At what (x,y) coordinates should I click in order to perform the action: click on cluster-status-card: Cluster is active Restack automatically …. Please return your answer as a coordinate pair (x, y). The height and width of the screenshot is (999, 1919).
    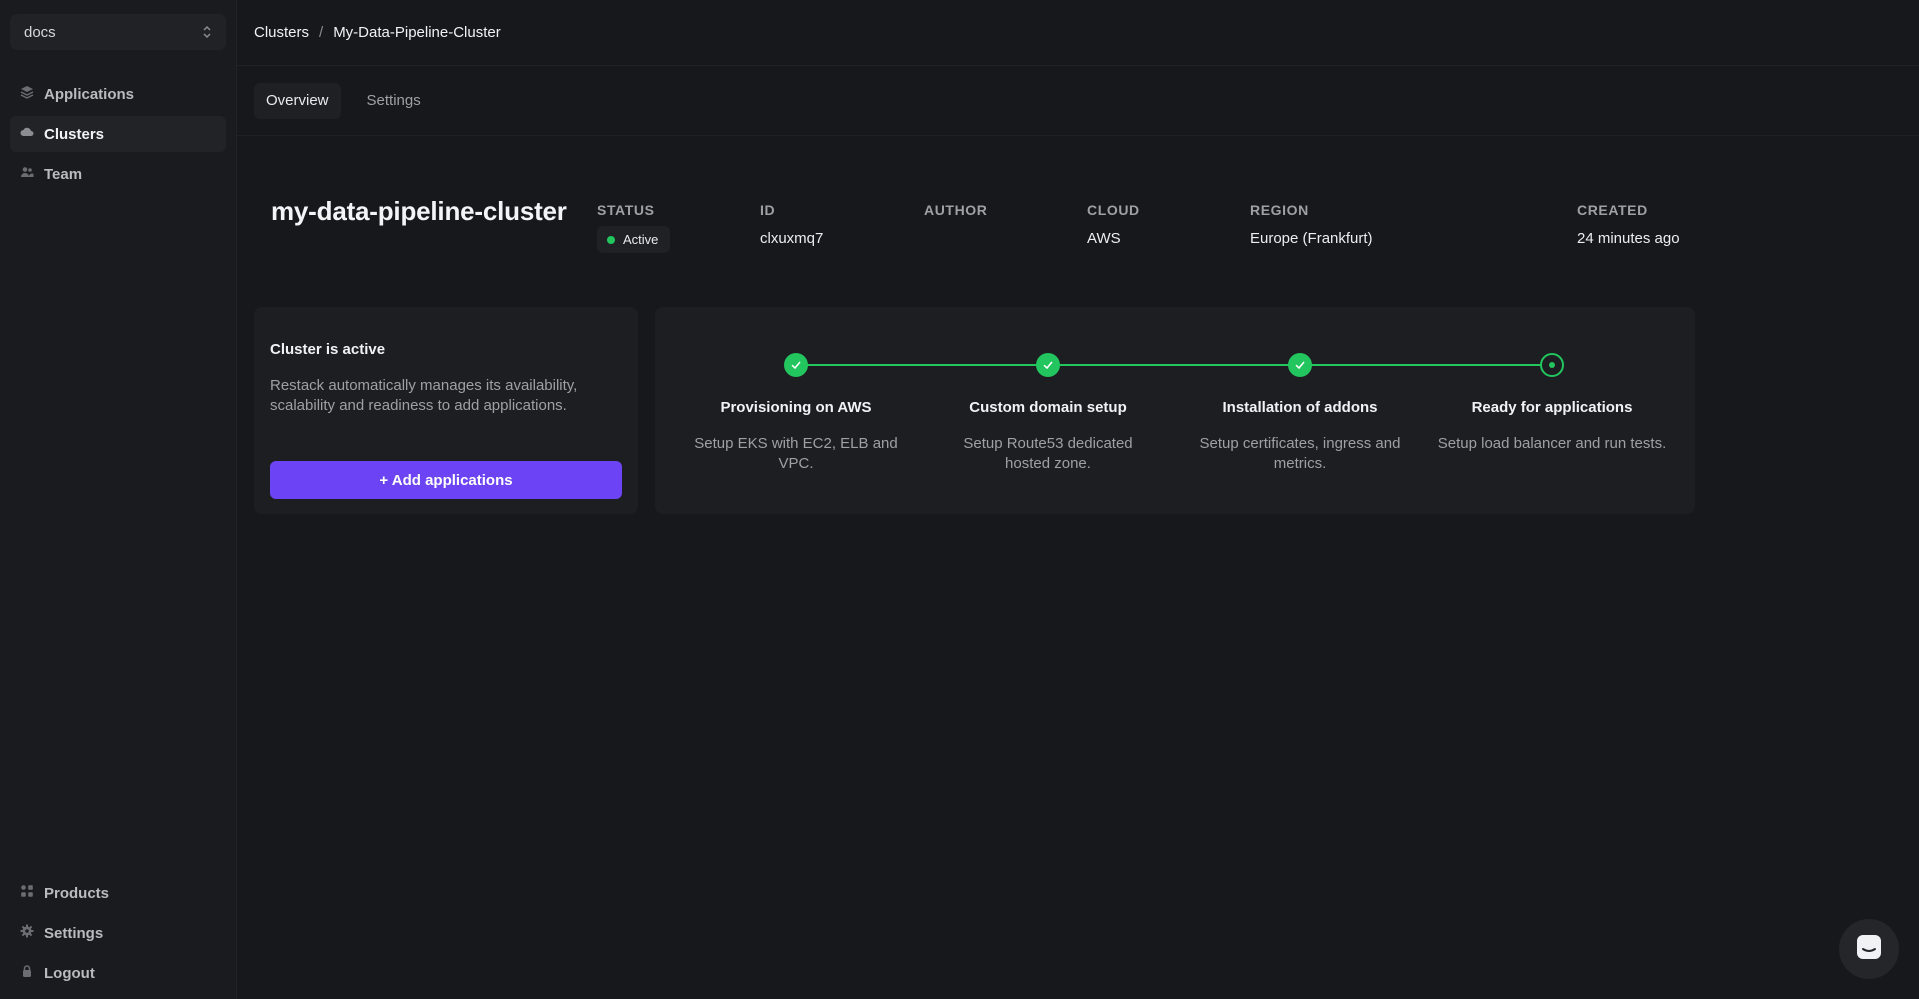
    Looking at the image, I should click on (446, 410).